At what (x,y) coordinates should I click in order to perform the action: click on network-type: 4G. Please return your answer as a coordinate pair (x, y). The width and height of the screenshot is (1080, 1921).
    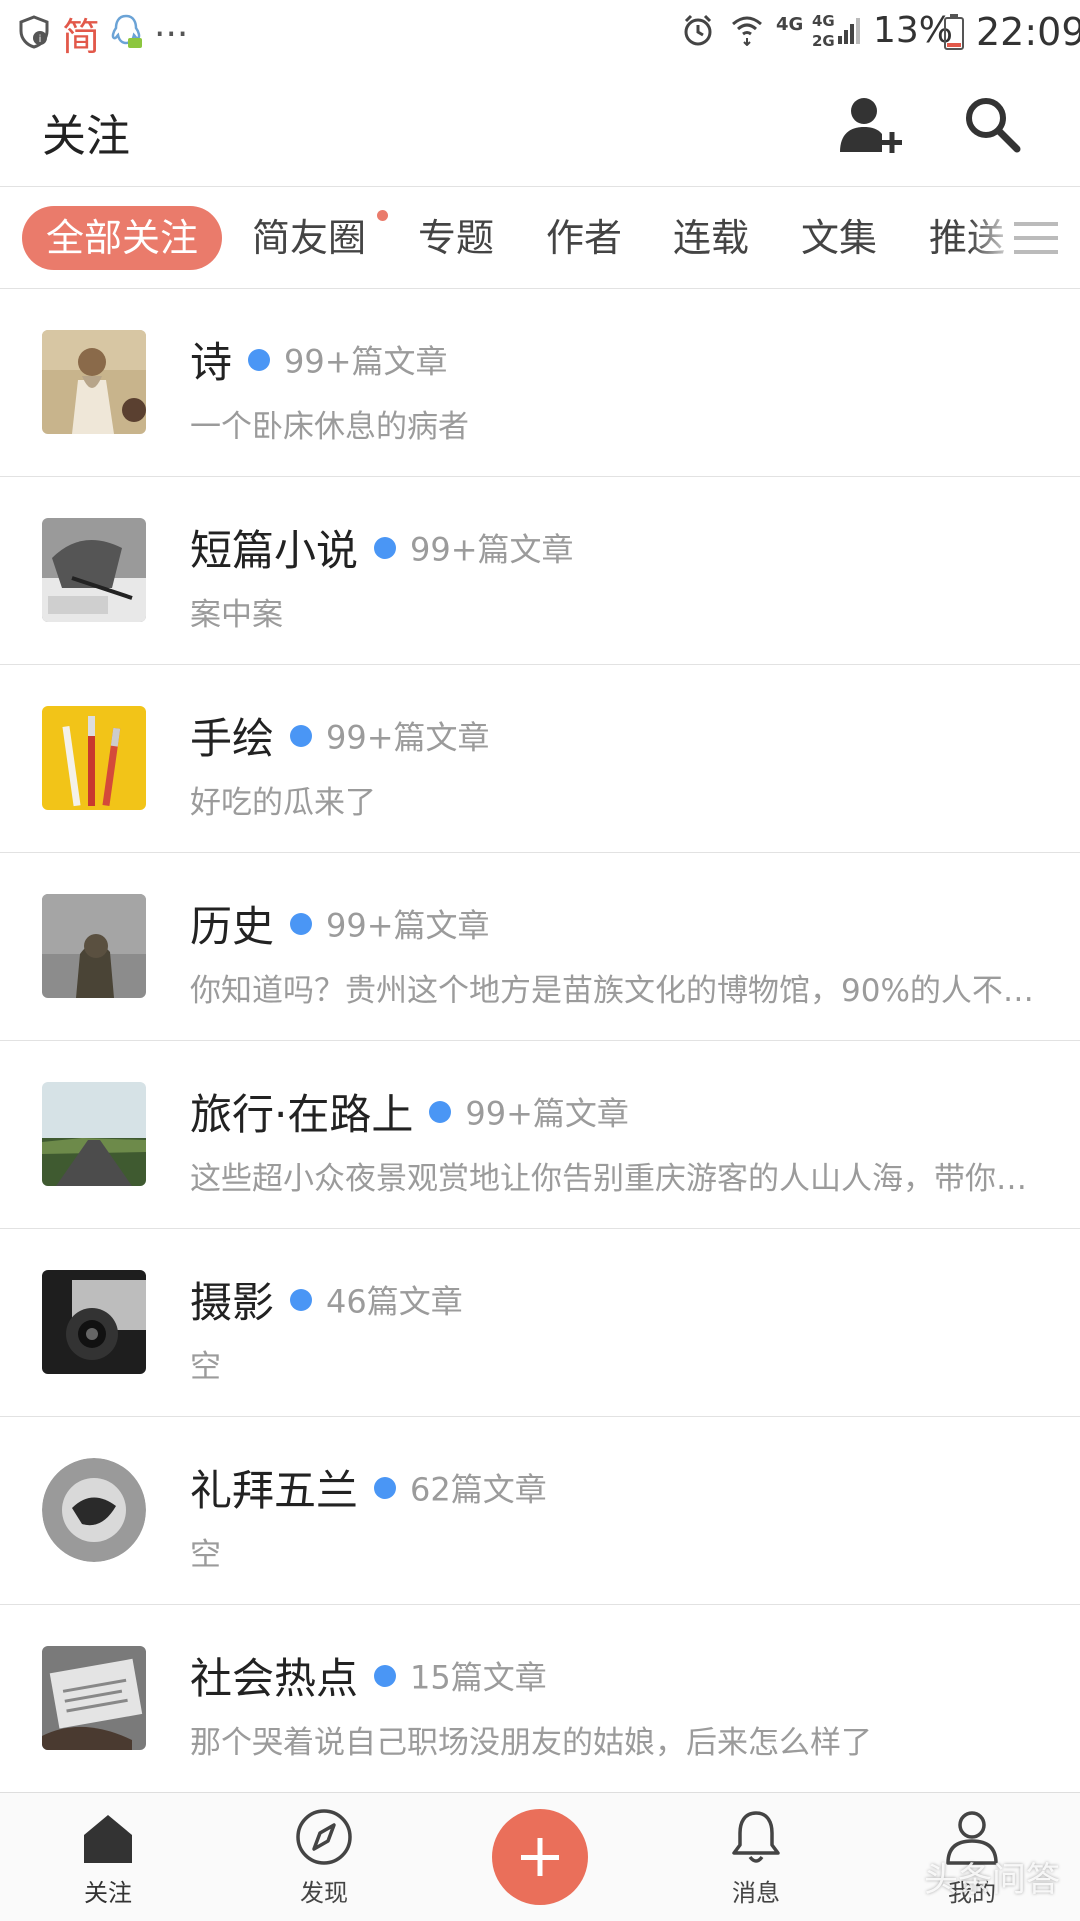
    Looking at the image, I should click on (790, 24).